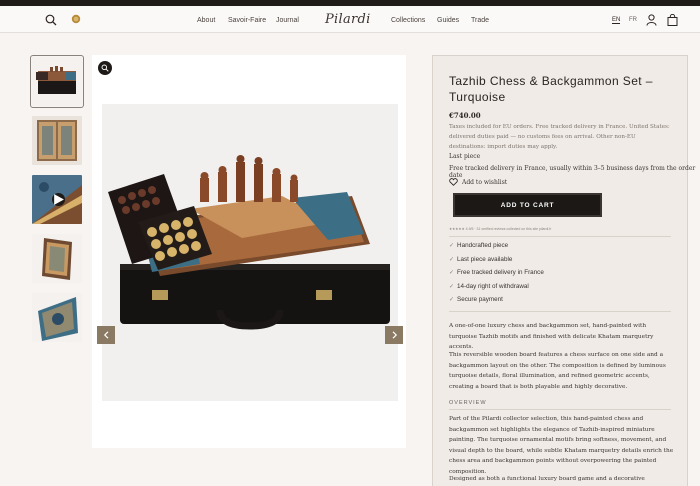 Image resolution: width=700 pixels, height=486 pixels. What do you see at coordinates (468, 403) in the screenshot?
I see `overview-heading: OVERVIEW` at bounding box center [468, 403].